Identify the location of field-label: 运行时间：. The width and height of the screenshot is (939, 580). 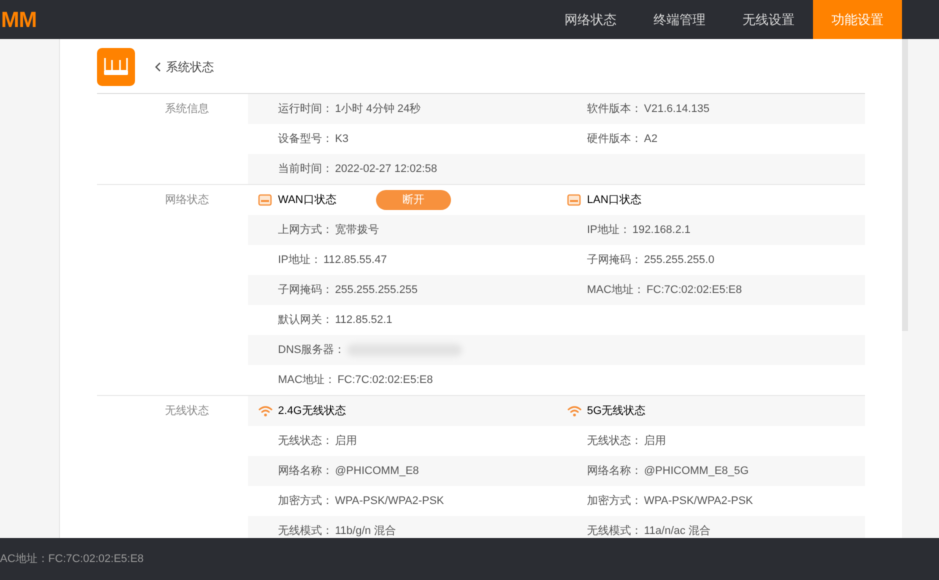
(305, 109).